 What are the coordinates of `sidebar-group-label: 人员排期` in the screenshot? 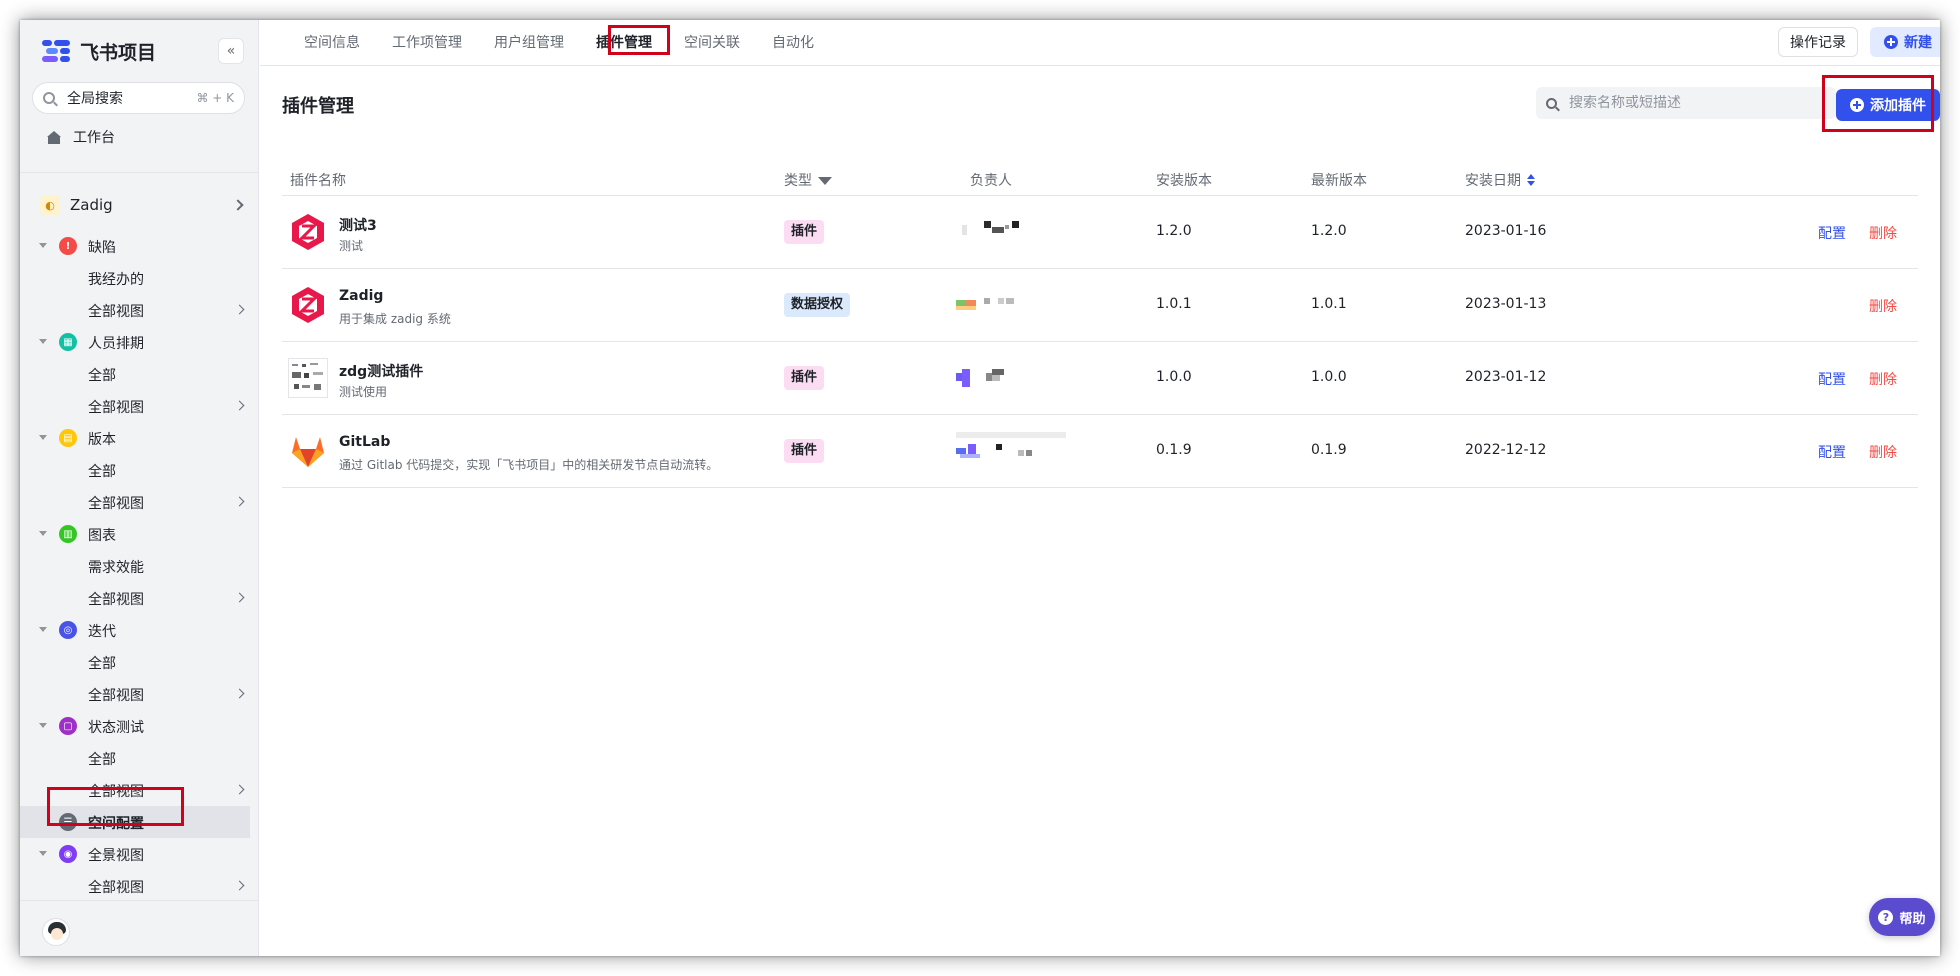 It's located at (116, 344).